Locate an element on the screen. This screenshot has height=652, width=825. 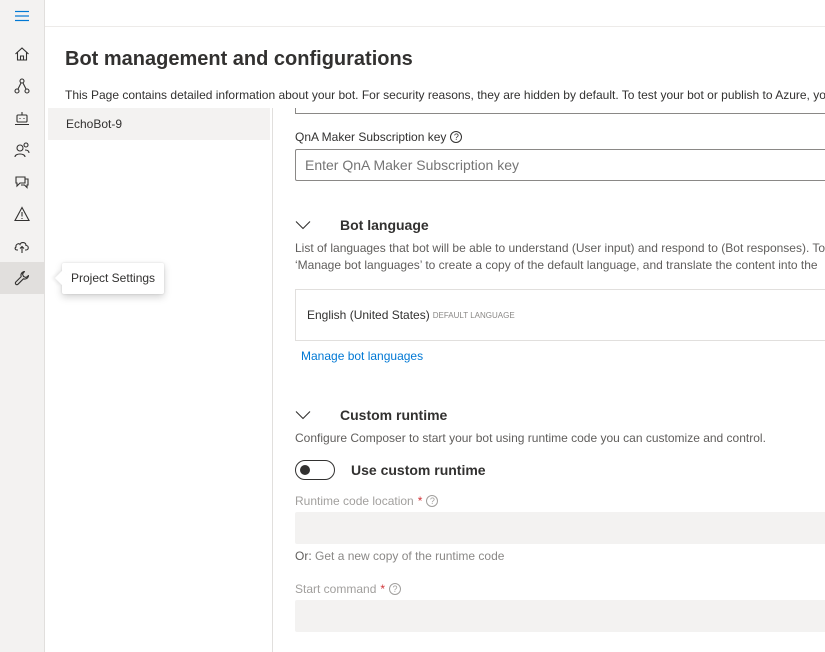
home-icon is located at coordinates (22, 54).